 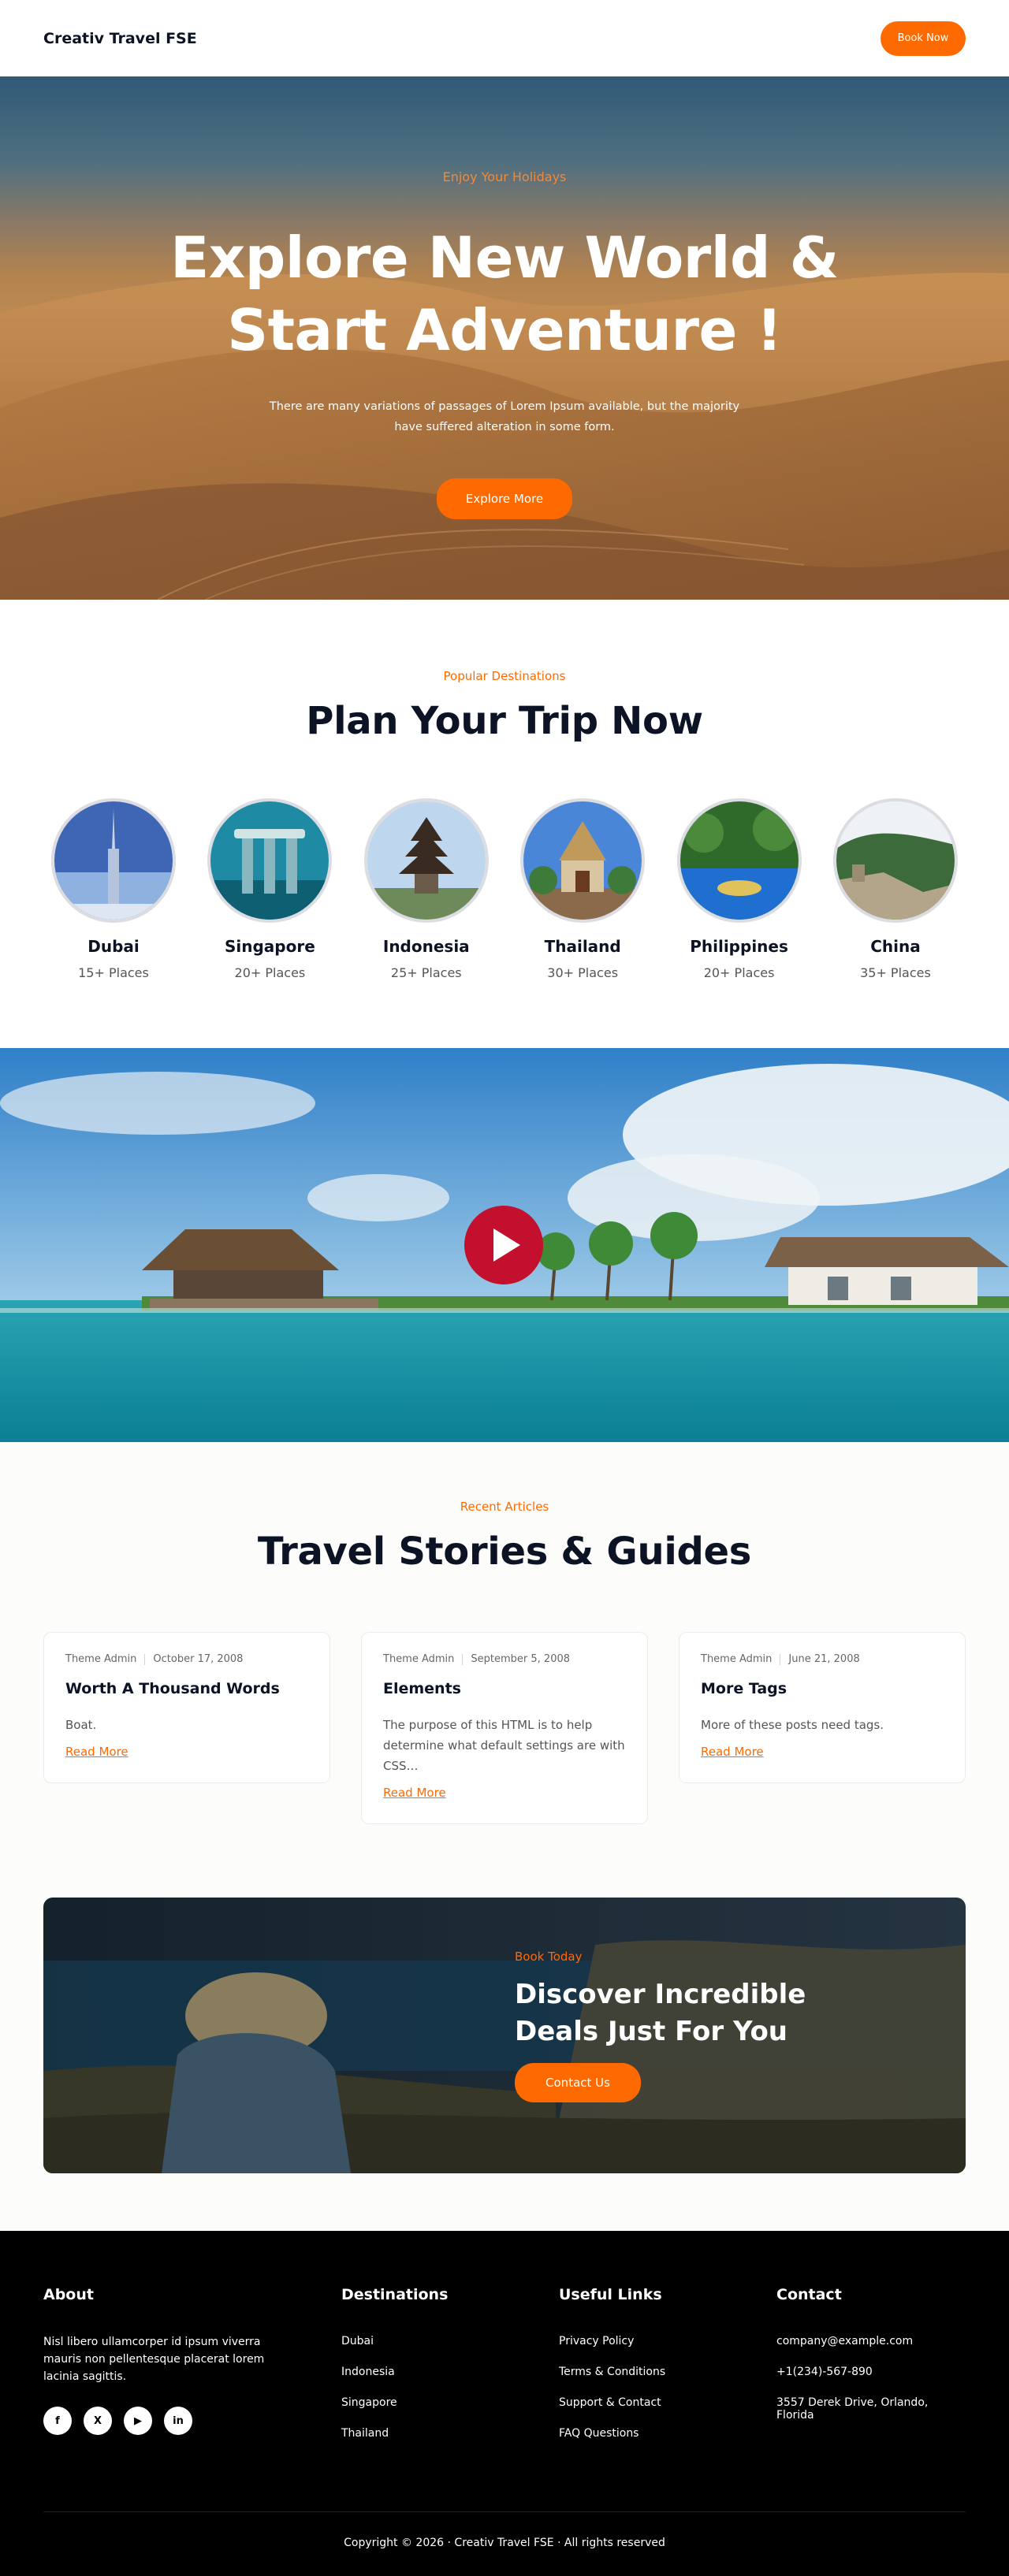 I want to click on article-date: September 5, 2008, so click(x=520, y=1659).